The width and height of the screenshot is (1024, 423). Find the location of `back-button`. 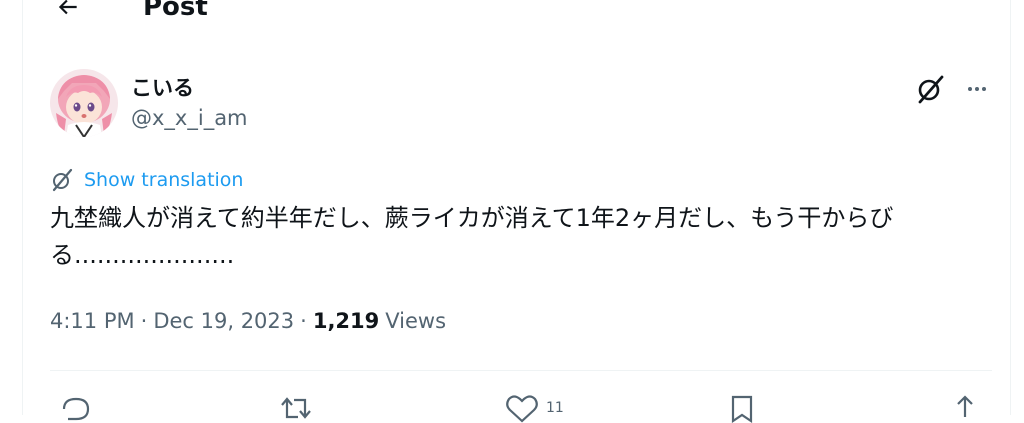

back-button is located at coordinates (68, 11).